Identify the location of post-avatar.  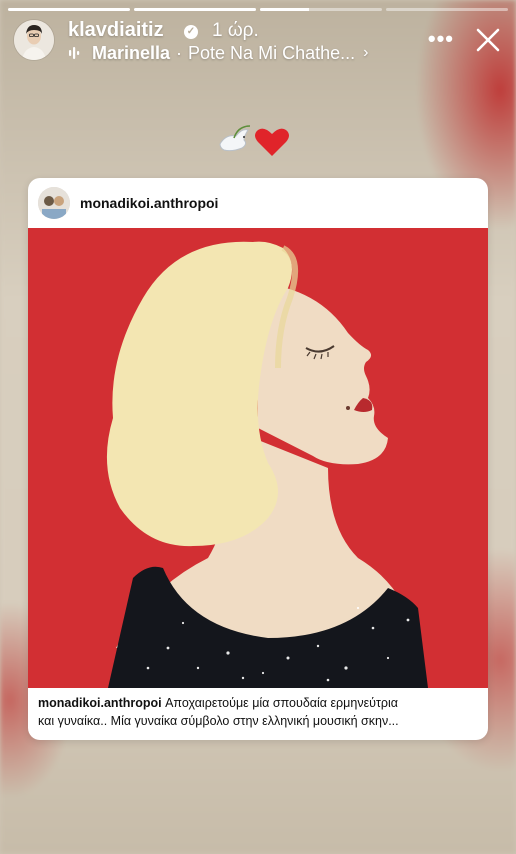
(54, 203).